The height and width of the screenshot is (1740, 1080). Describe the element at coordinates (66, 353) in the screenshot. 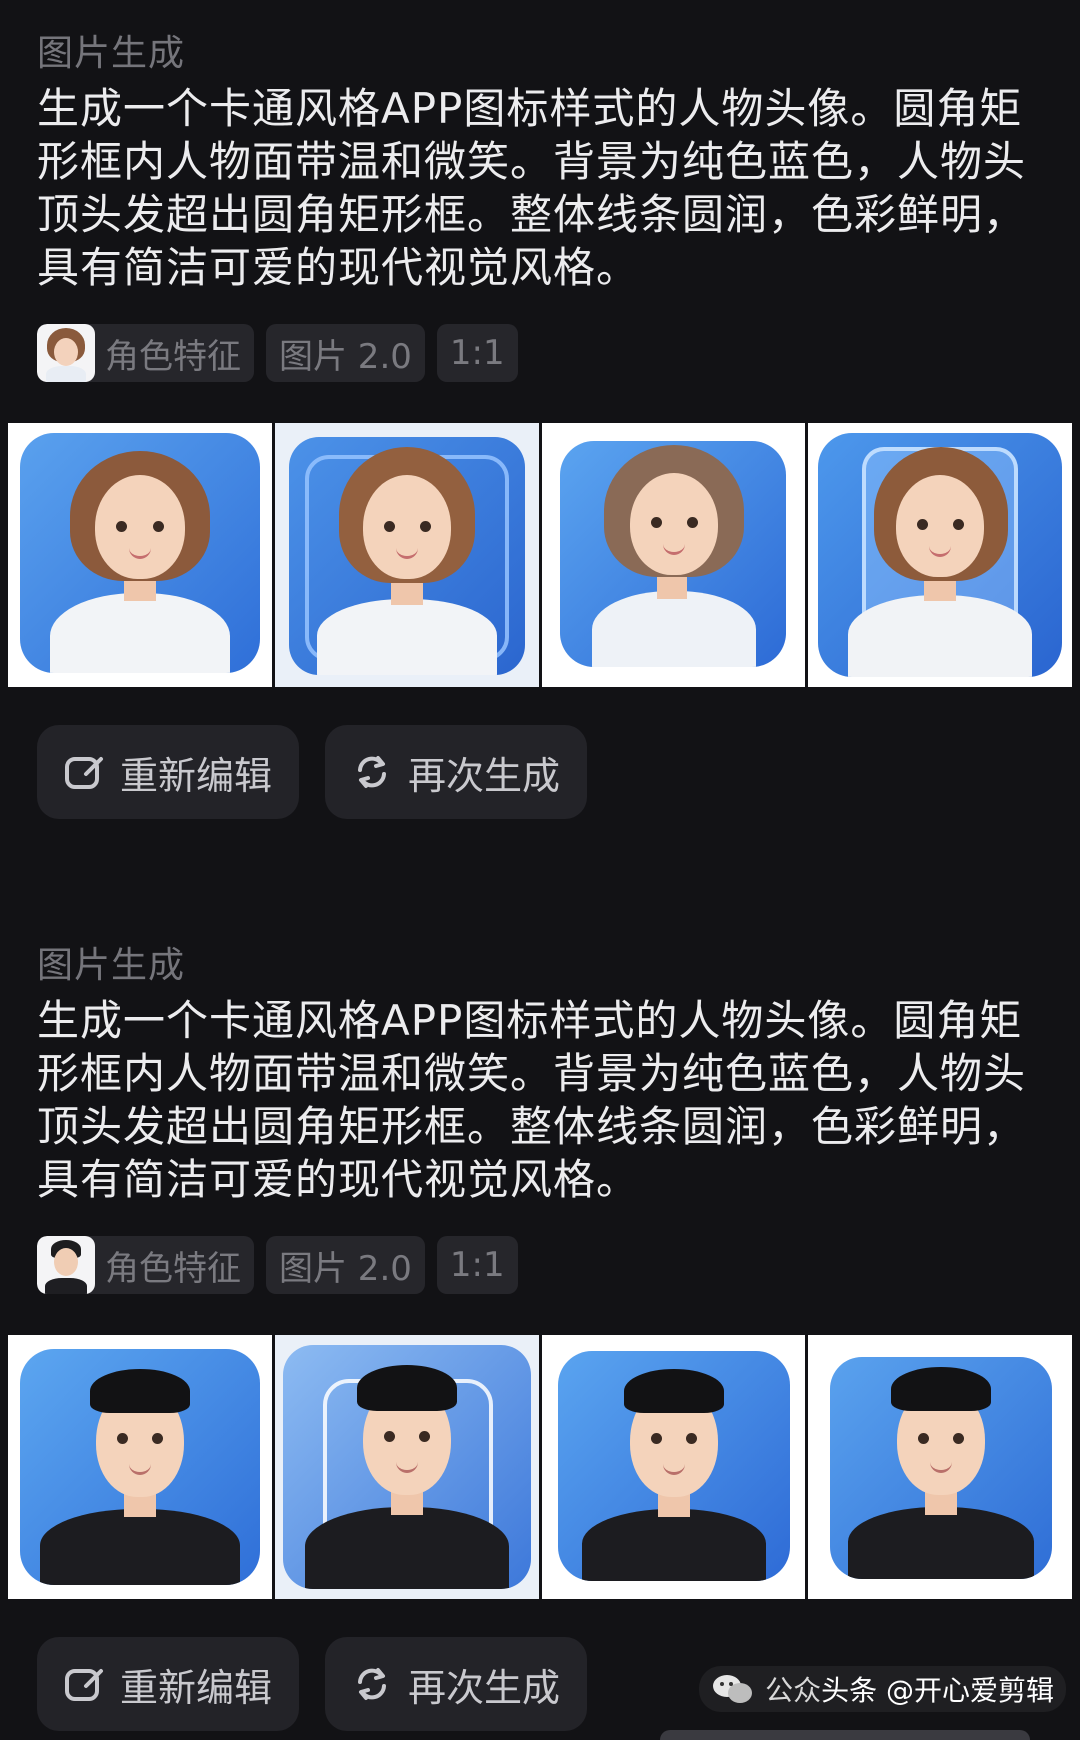

I see `girl-avatar-thumbnail` at that location.